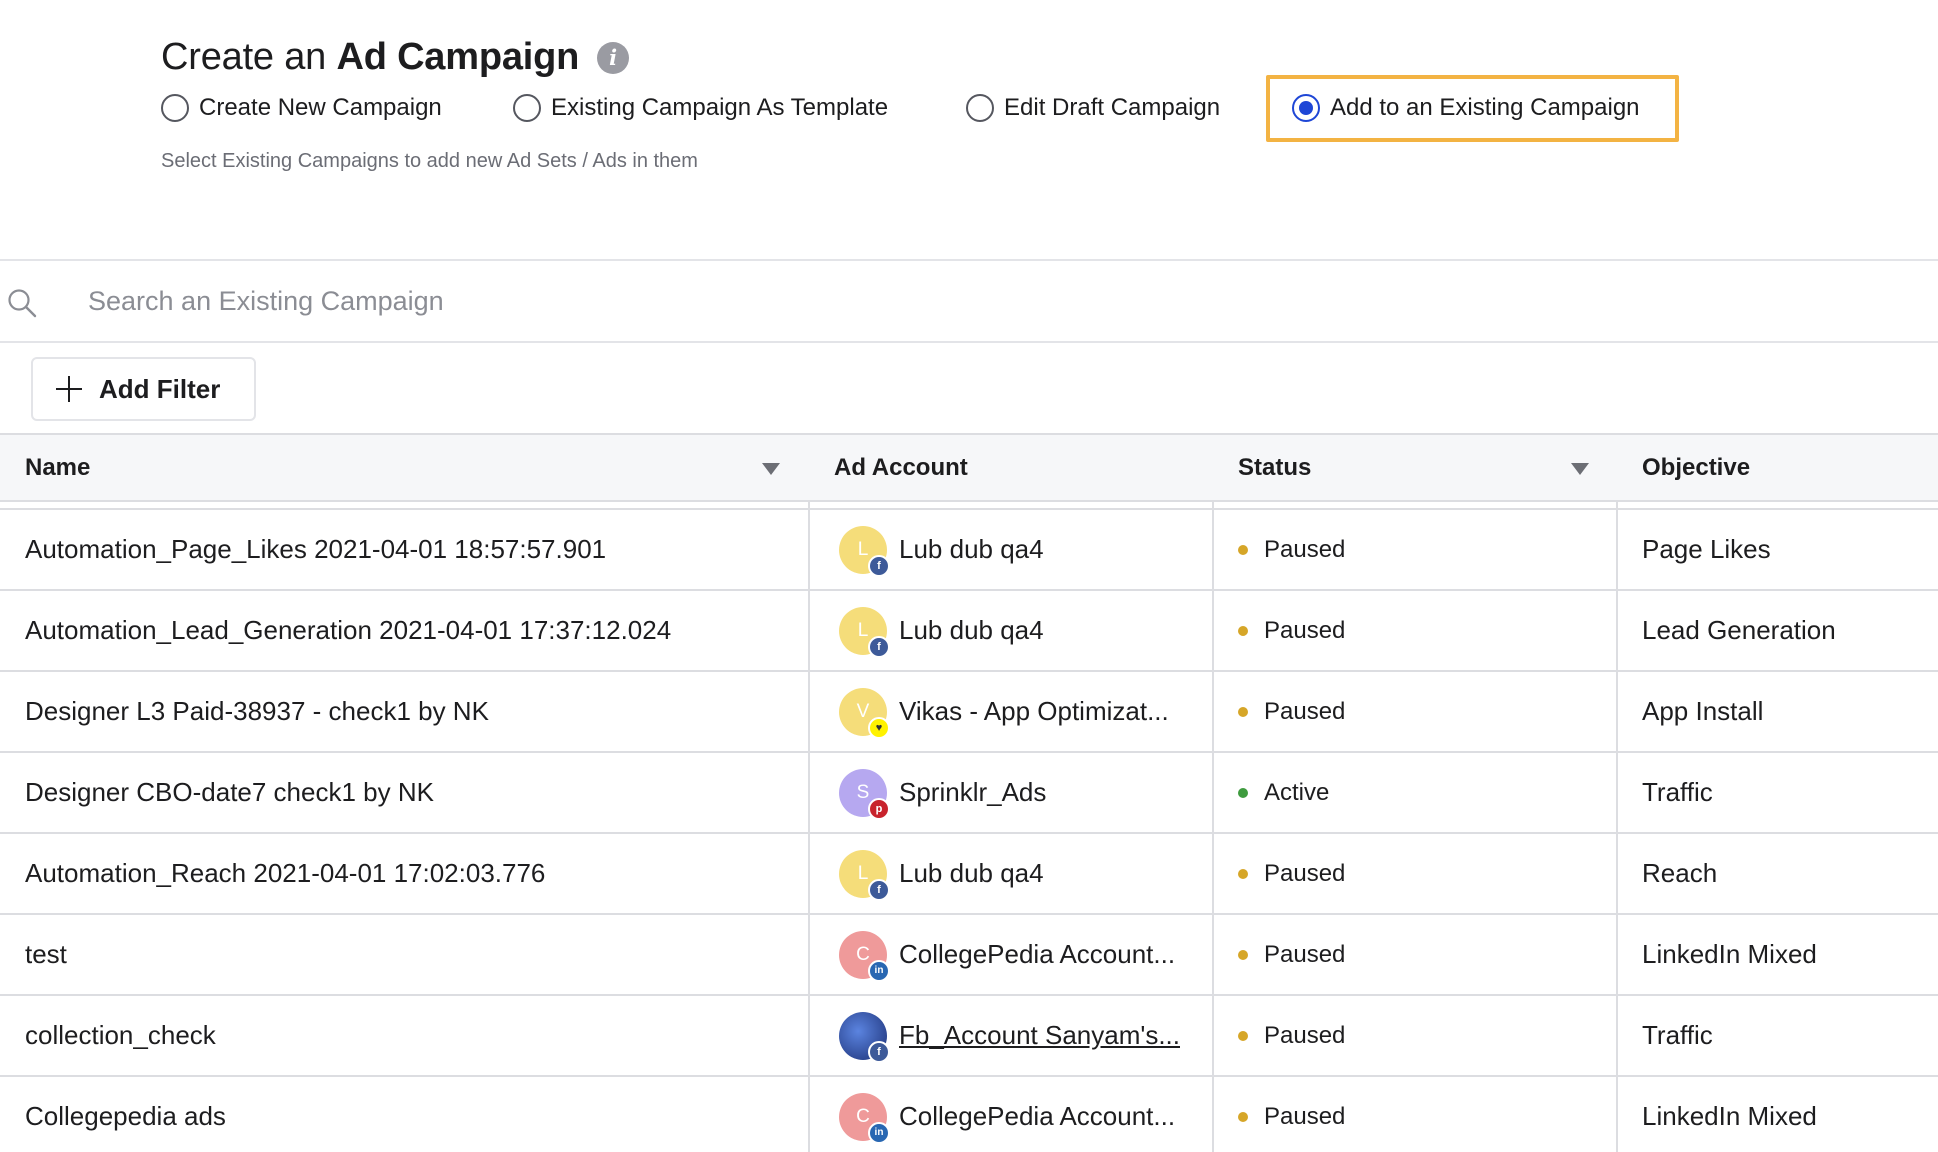  Describe the element at coordinates (320, 107) in the screenshot. I see `mode-label: Create New Campaign` at that location.